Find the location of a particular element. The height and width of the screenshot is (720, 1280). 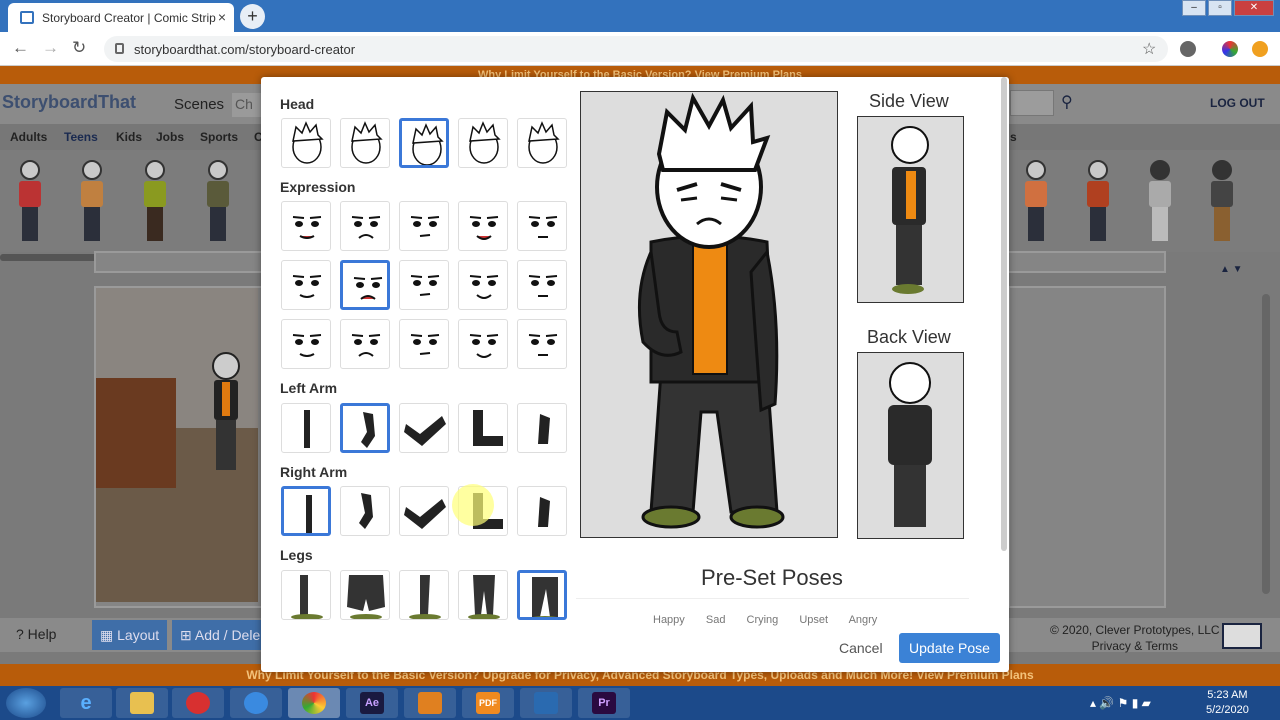

category-jobs: Jobs is located at coordinates (170, 137).